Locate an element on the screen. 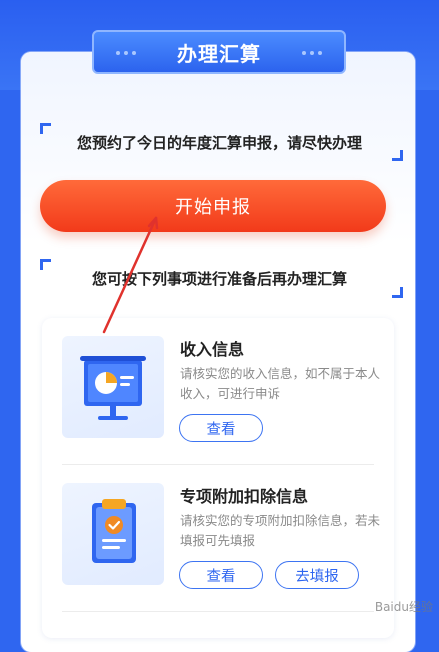 The image size is (439, 652). deduction-view-label: 查看 is located at coordinates (221, 576).